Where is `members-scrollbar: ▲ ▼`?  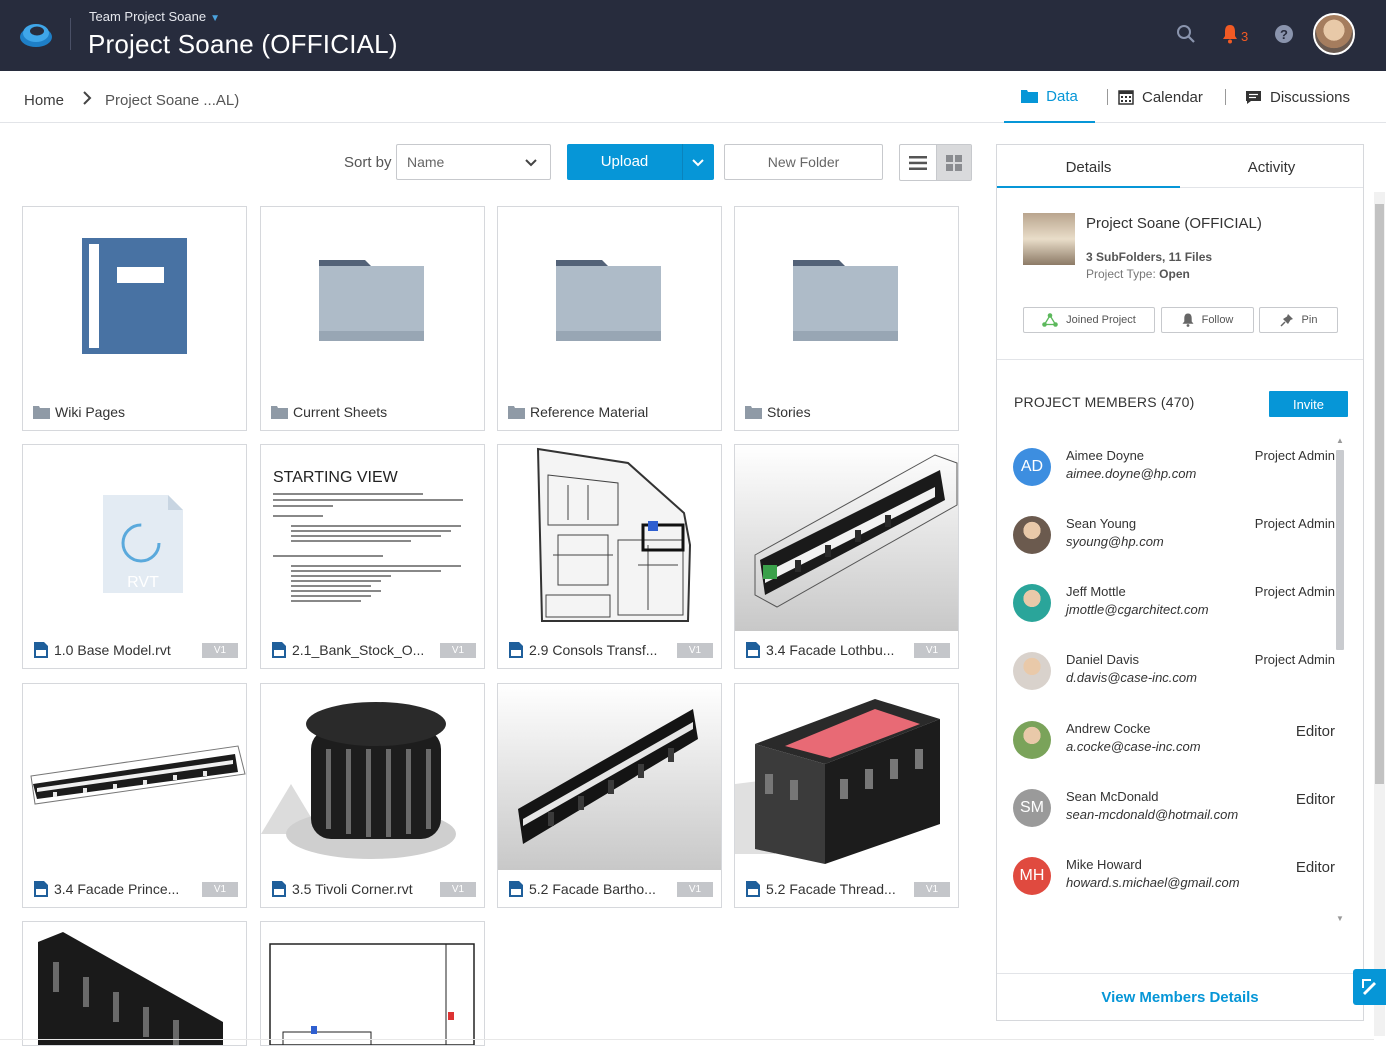 members-scrollbar: ▲ ▼ is located at coordinates (1340, 681).